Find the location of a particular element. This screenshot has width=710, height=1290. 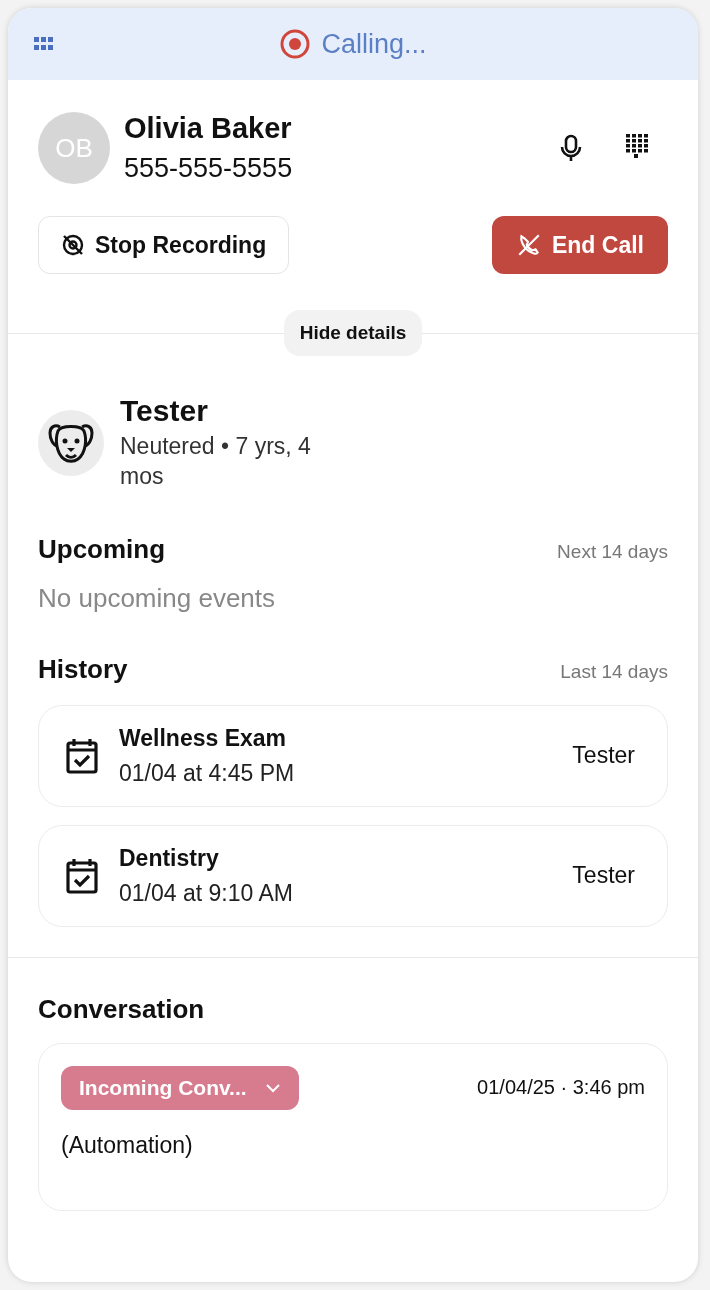

recording-off-icon is located at coordinates (73, 245).